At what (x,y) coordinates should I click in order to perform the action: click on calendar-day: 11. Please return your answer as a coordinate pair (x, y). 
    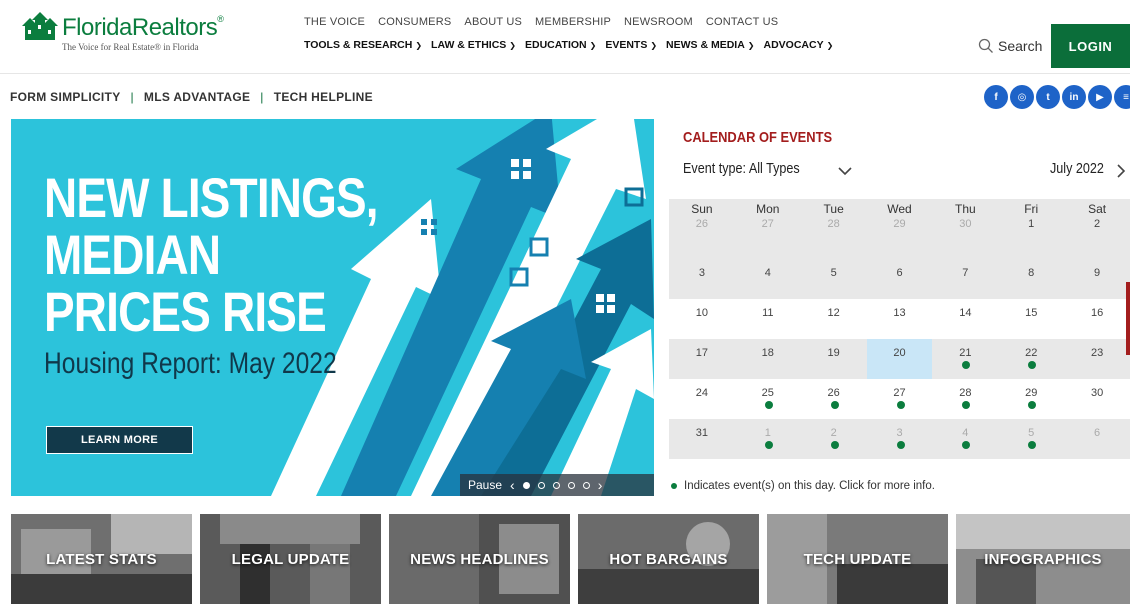
    Looking at the image, I should click on (768, 319).